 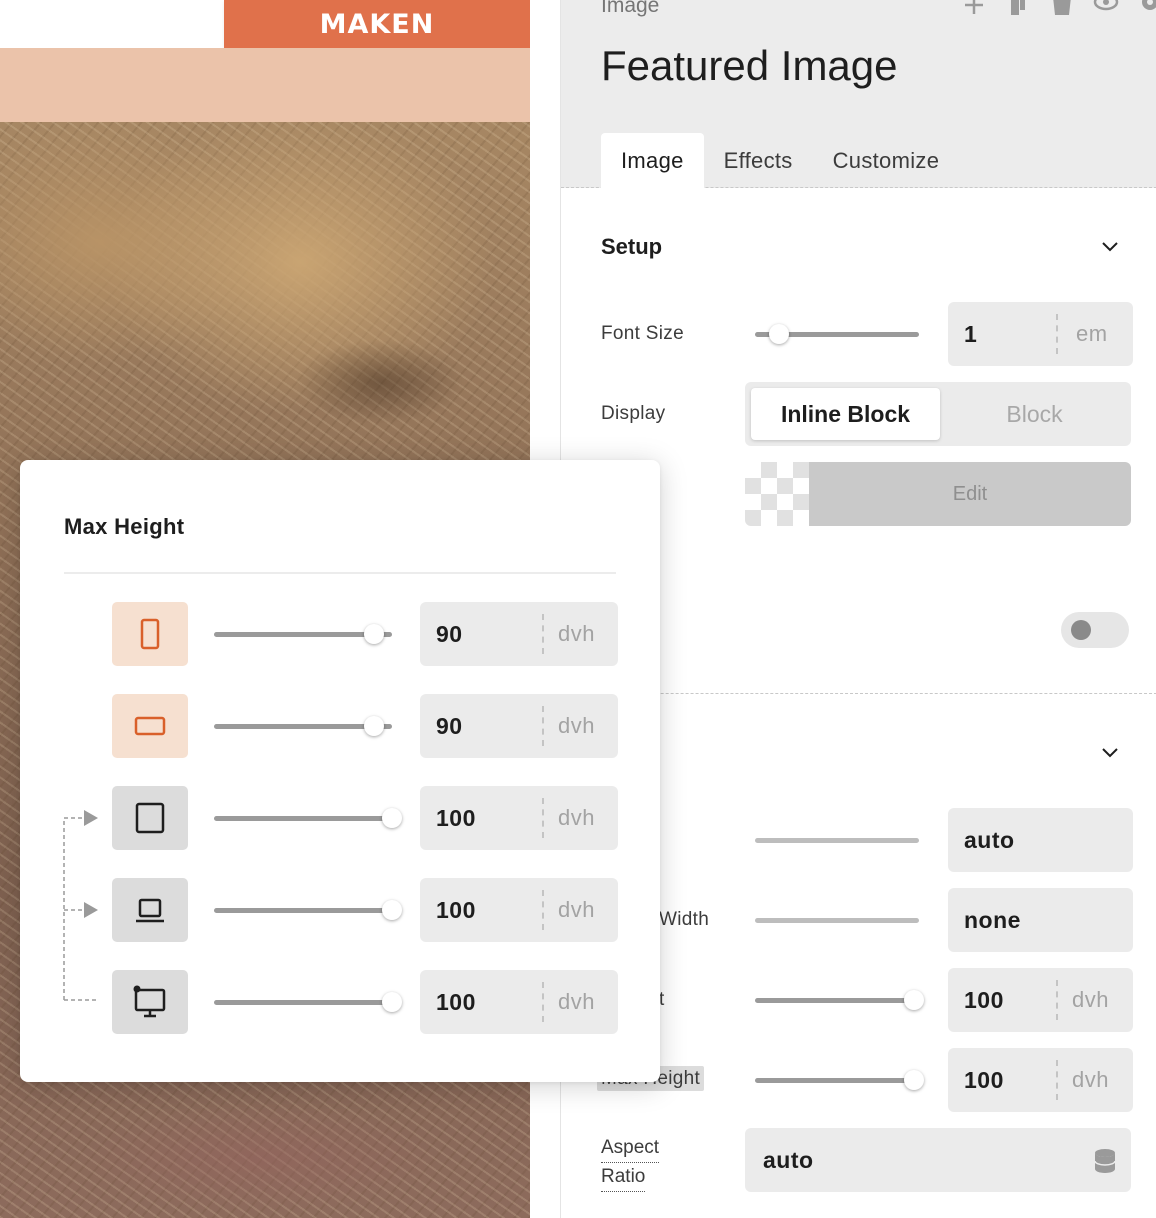 I want to click on height-slider, so click(x=839, y=1000).